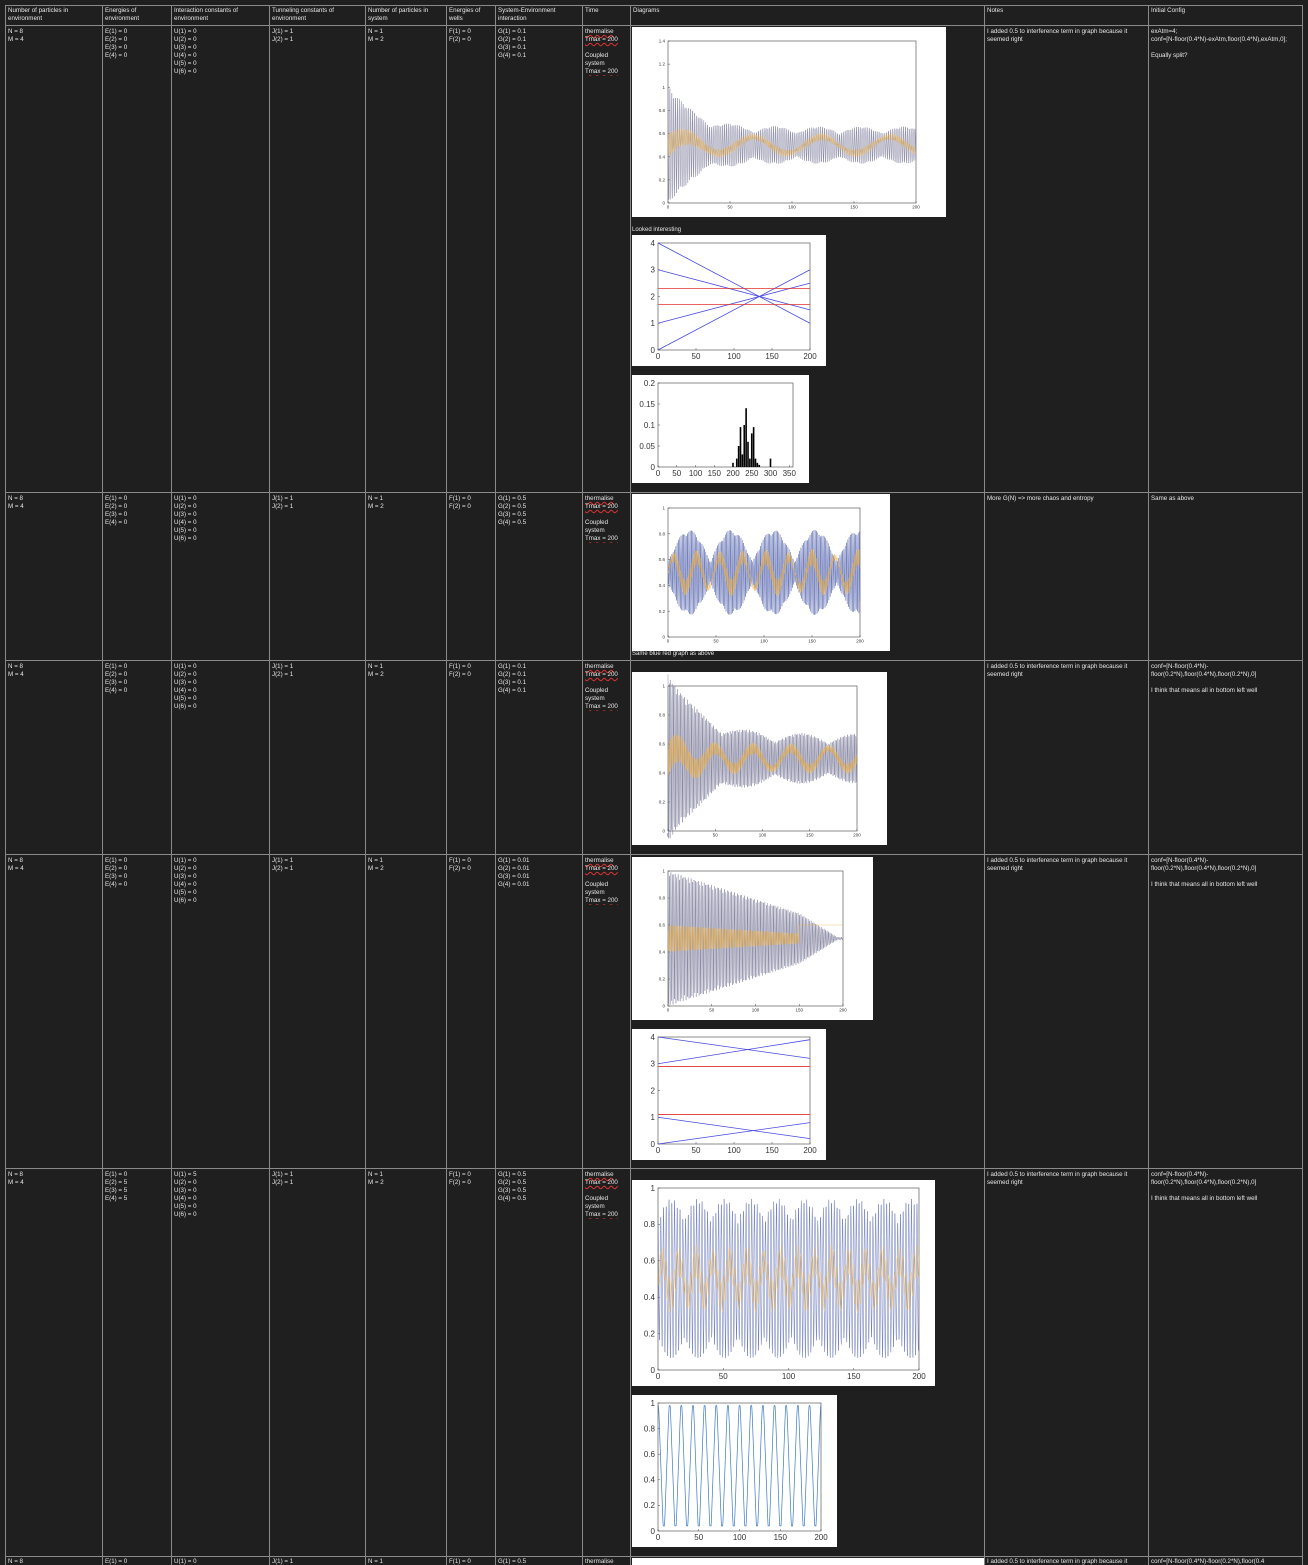  What do you see at coordinates (1066, 499) in the screenshot?
I see `cell-notes: More G(N) => more chaos and entropy` at bounding box center [1066, 499].